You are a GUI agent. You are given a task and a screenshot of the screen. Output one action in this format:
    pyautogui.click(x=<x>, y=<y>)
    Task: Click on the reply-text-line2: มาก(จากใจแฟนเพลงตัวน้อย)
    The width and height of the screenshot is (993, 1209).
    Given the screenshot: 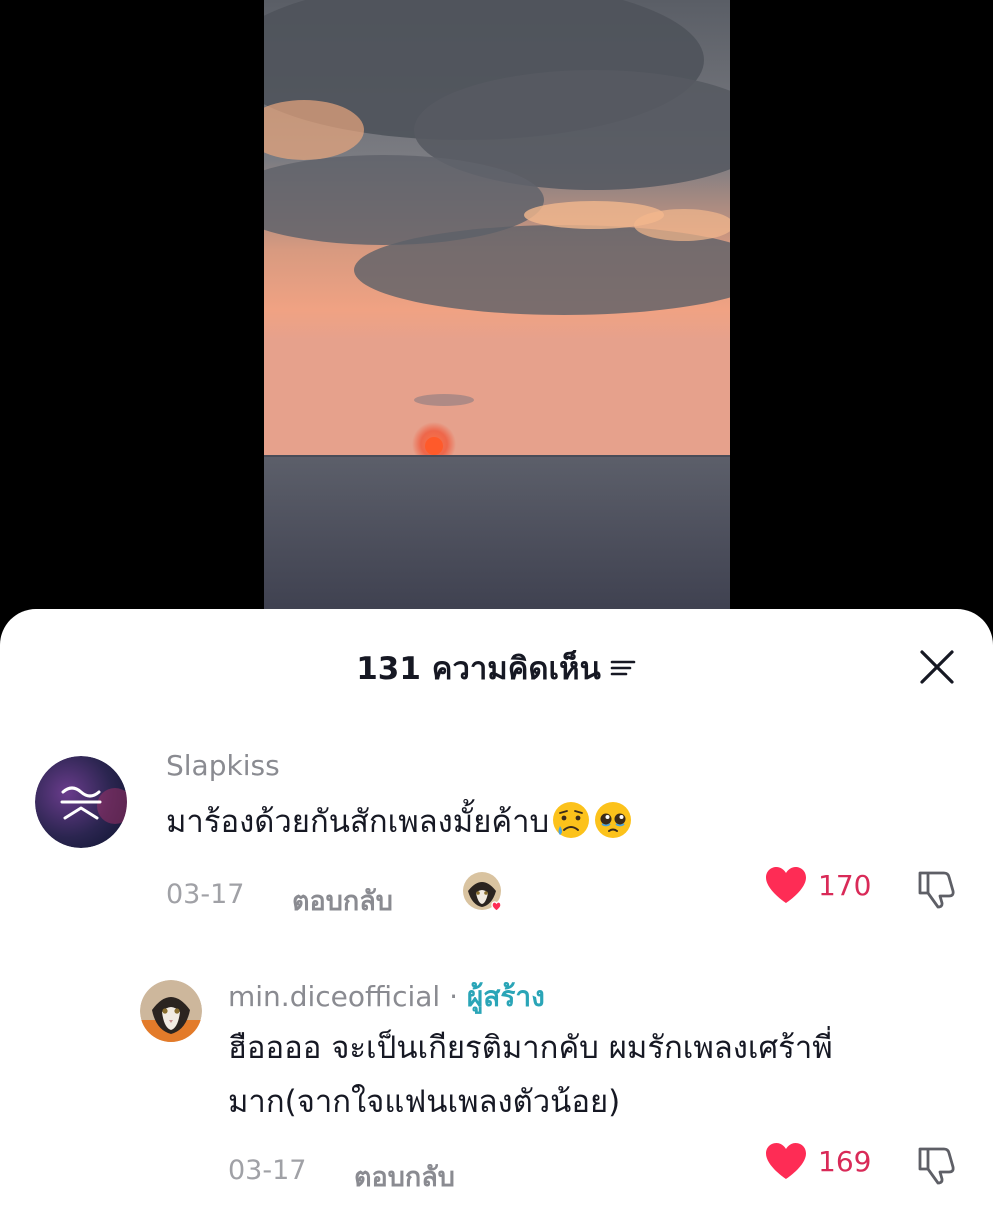 What is the action you would take?
    pyautogui.click(x=424, y=1102)
    